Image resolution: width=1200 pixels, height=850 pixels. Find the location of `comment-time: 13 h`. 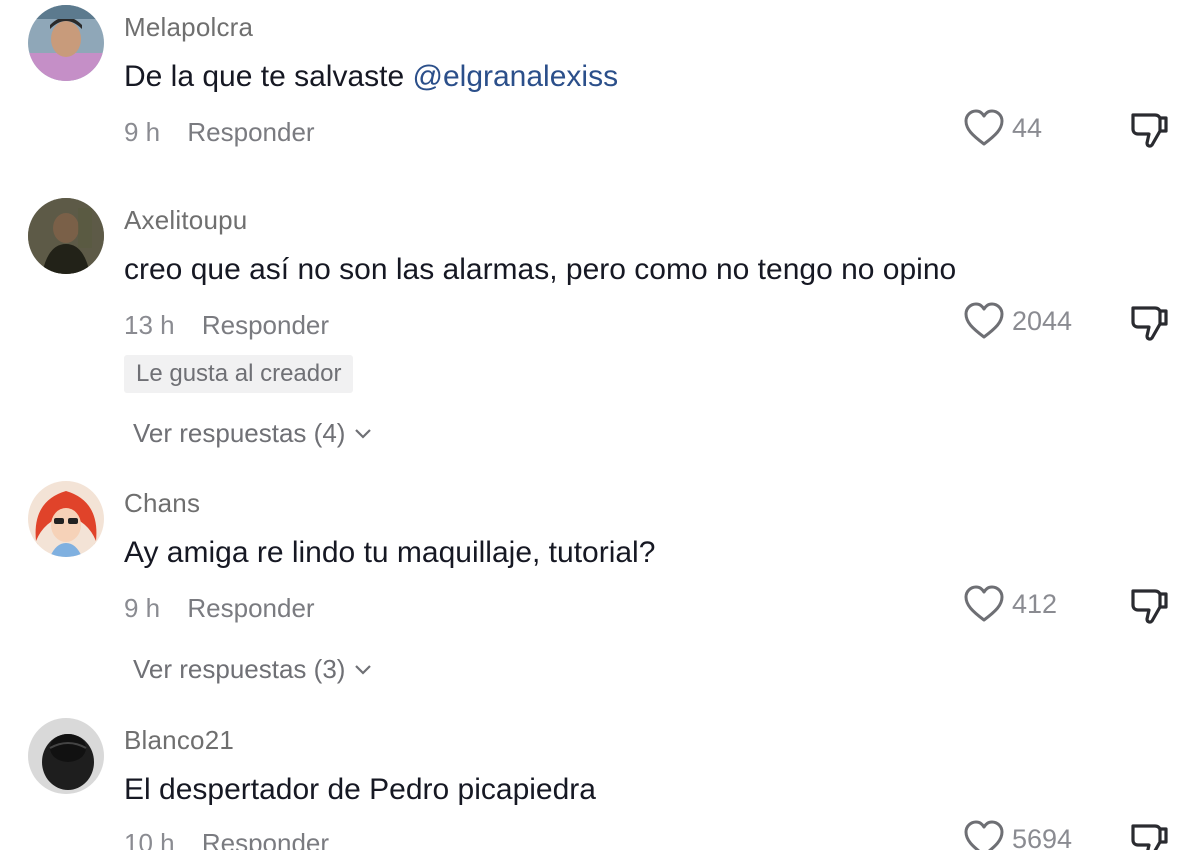

comment-time: 13 h is located at coordinates (149, 325).